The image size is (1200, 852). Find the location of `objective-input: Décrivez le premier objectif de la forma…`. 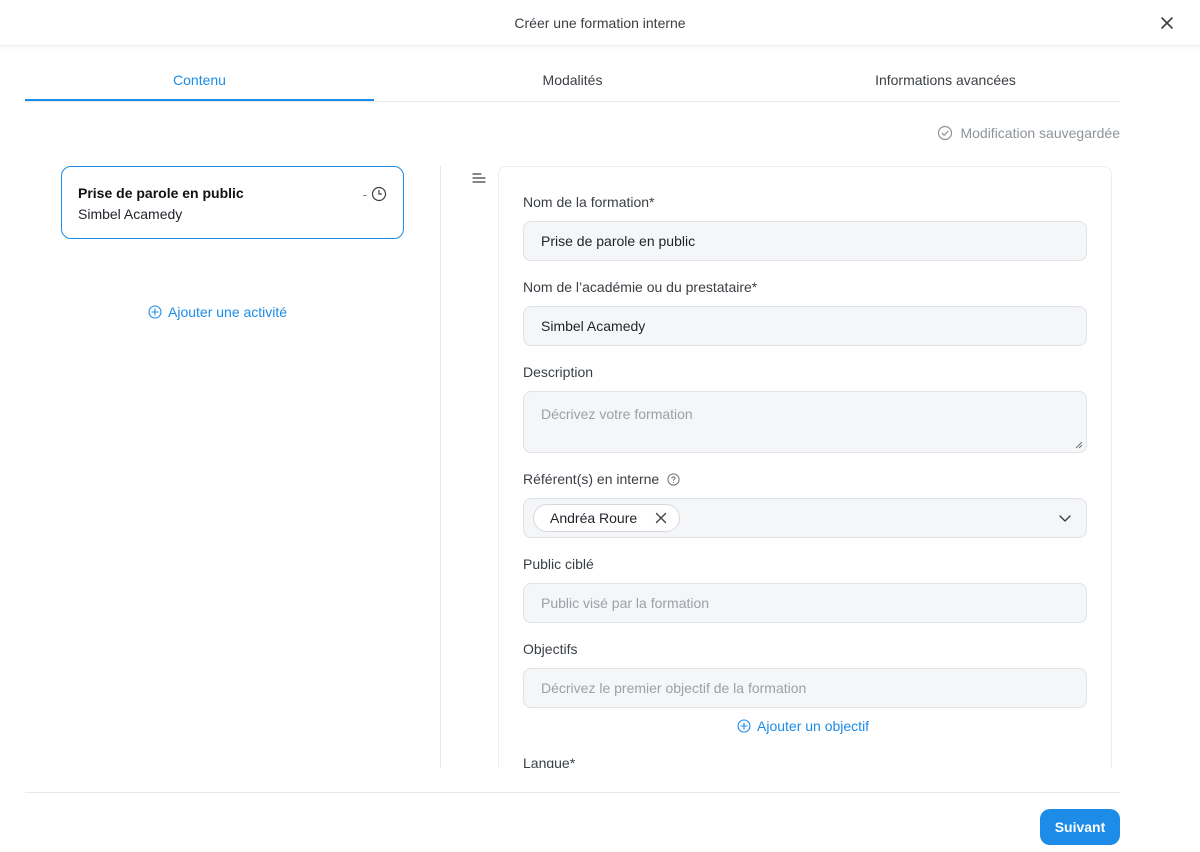

objective-input: Décrivez le premier objectif de la forma… is located at coordinates (805, 688).